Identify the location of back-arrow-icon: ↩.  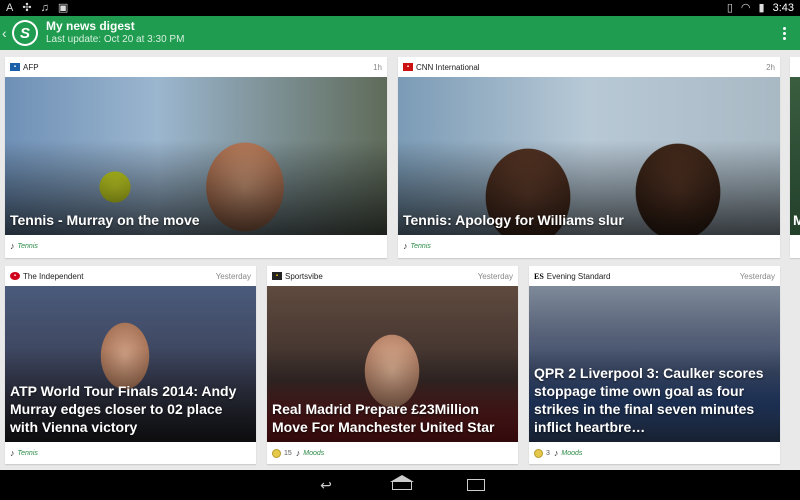
(326, 485).